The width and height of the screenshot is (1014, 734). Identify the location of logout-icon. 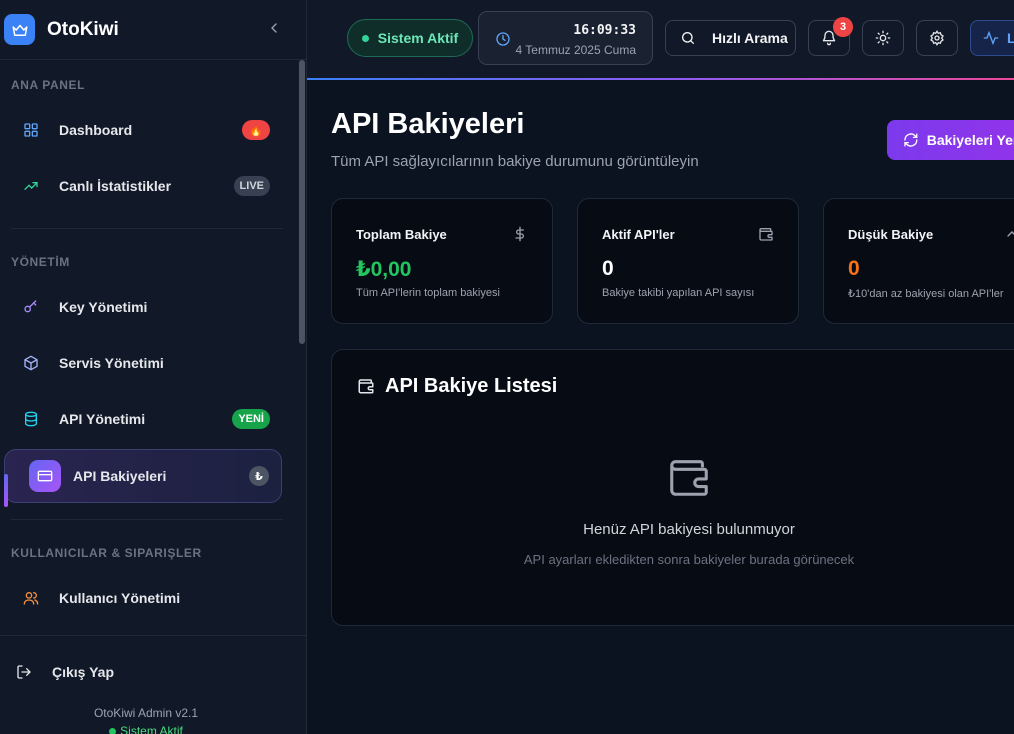
(24, 672).